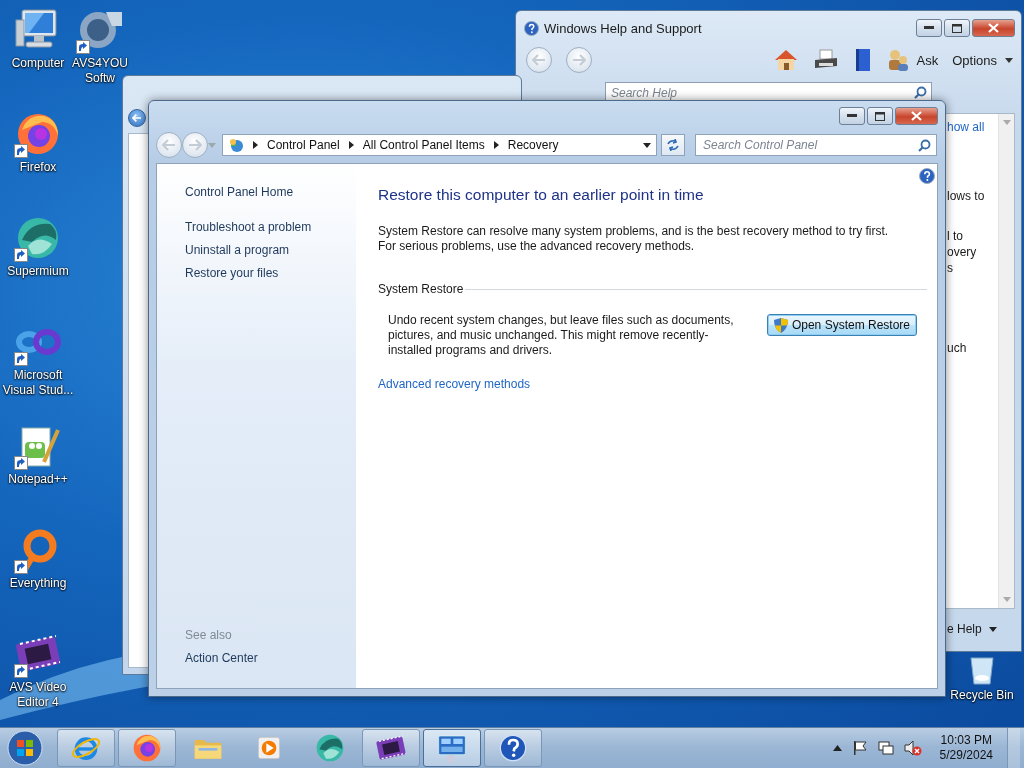  Describe the element at coordinates (533, 145) in the screenshot. I see `breadcrumb: Recovery` at that location.